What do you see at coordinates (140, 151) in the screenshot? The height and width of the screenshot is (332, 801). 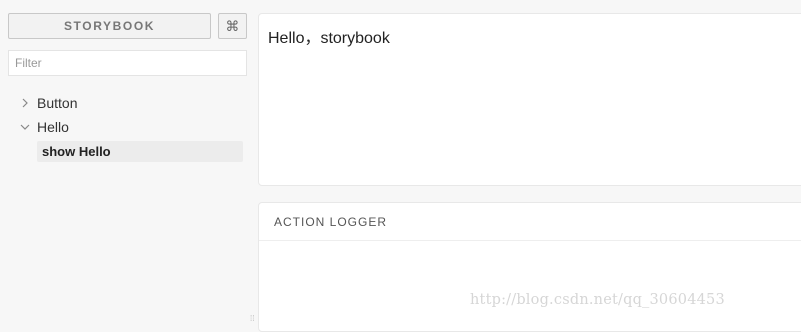 I see `story-item-show-hello: show Hello` at bounding box center [140, 151].